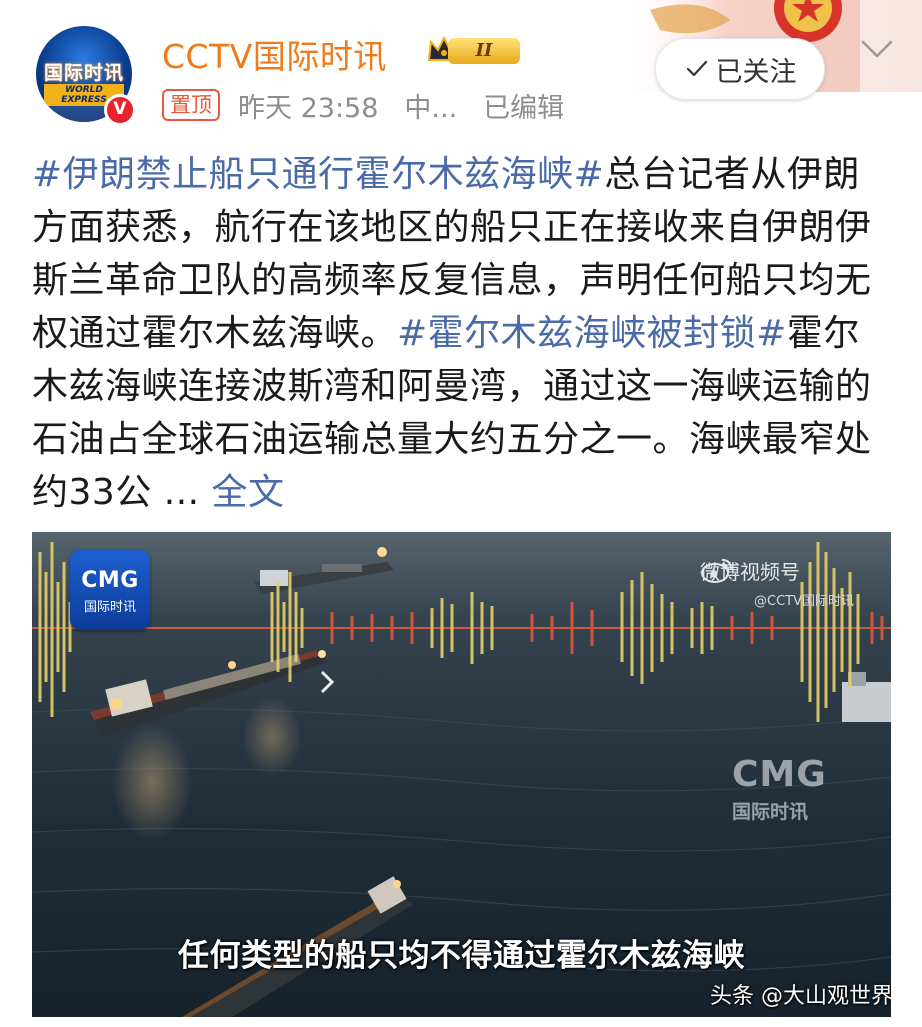  What do you see at coordinates (110, 590) in the screenshot?
I see `cmg-logo: CMG 国际时讯` at bounding box center [110, 590].